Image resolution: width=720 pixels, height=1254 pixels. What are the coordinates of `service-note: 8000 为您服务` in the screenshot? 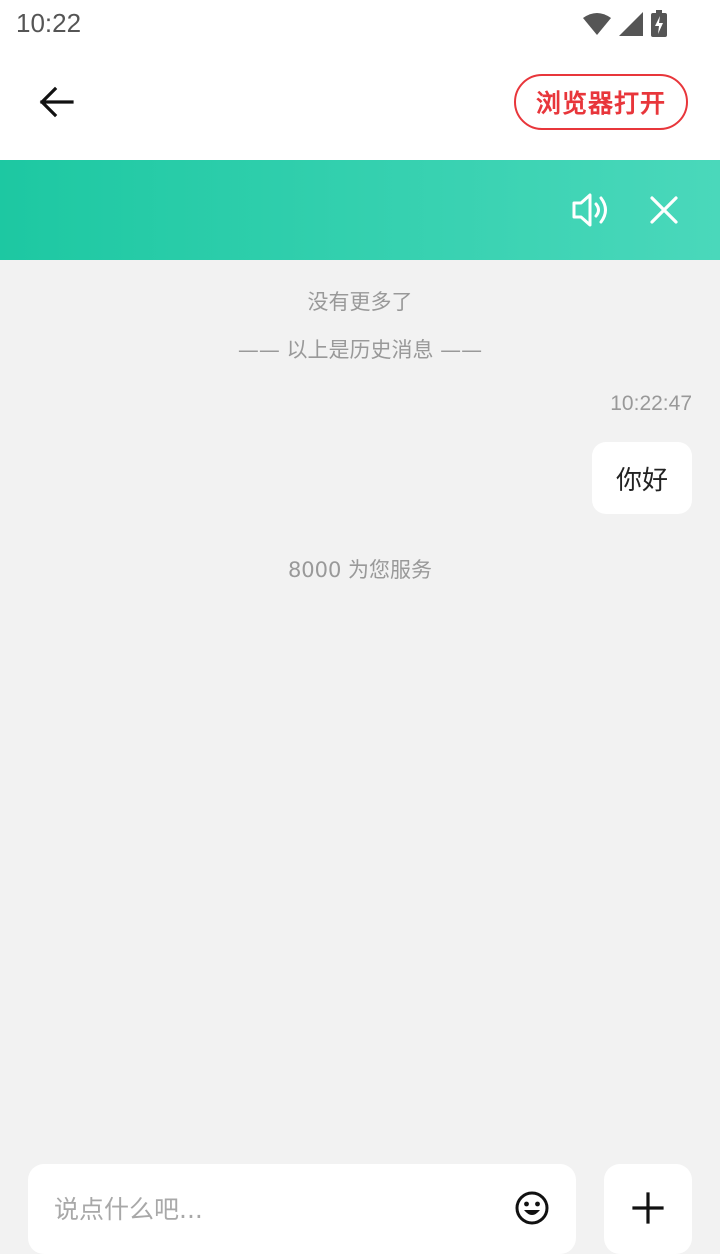 It's located at (360, 570).